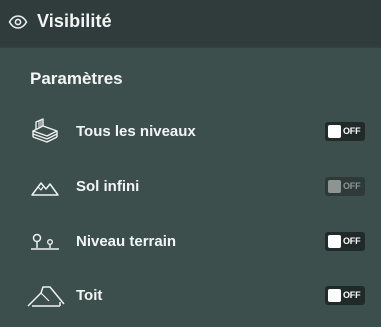 Image resolution: width=381 pixels, height=327 pixels. What do you see at coordinates (108, 186) in the screenshot?
I see `setting-label: Sol infini` at bounding box center [108, 186].